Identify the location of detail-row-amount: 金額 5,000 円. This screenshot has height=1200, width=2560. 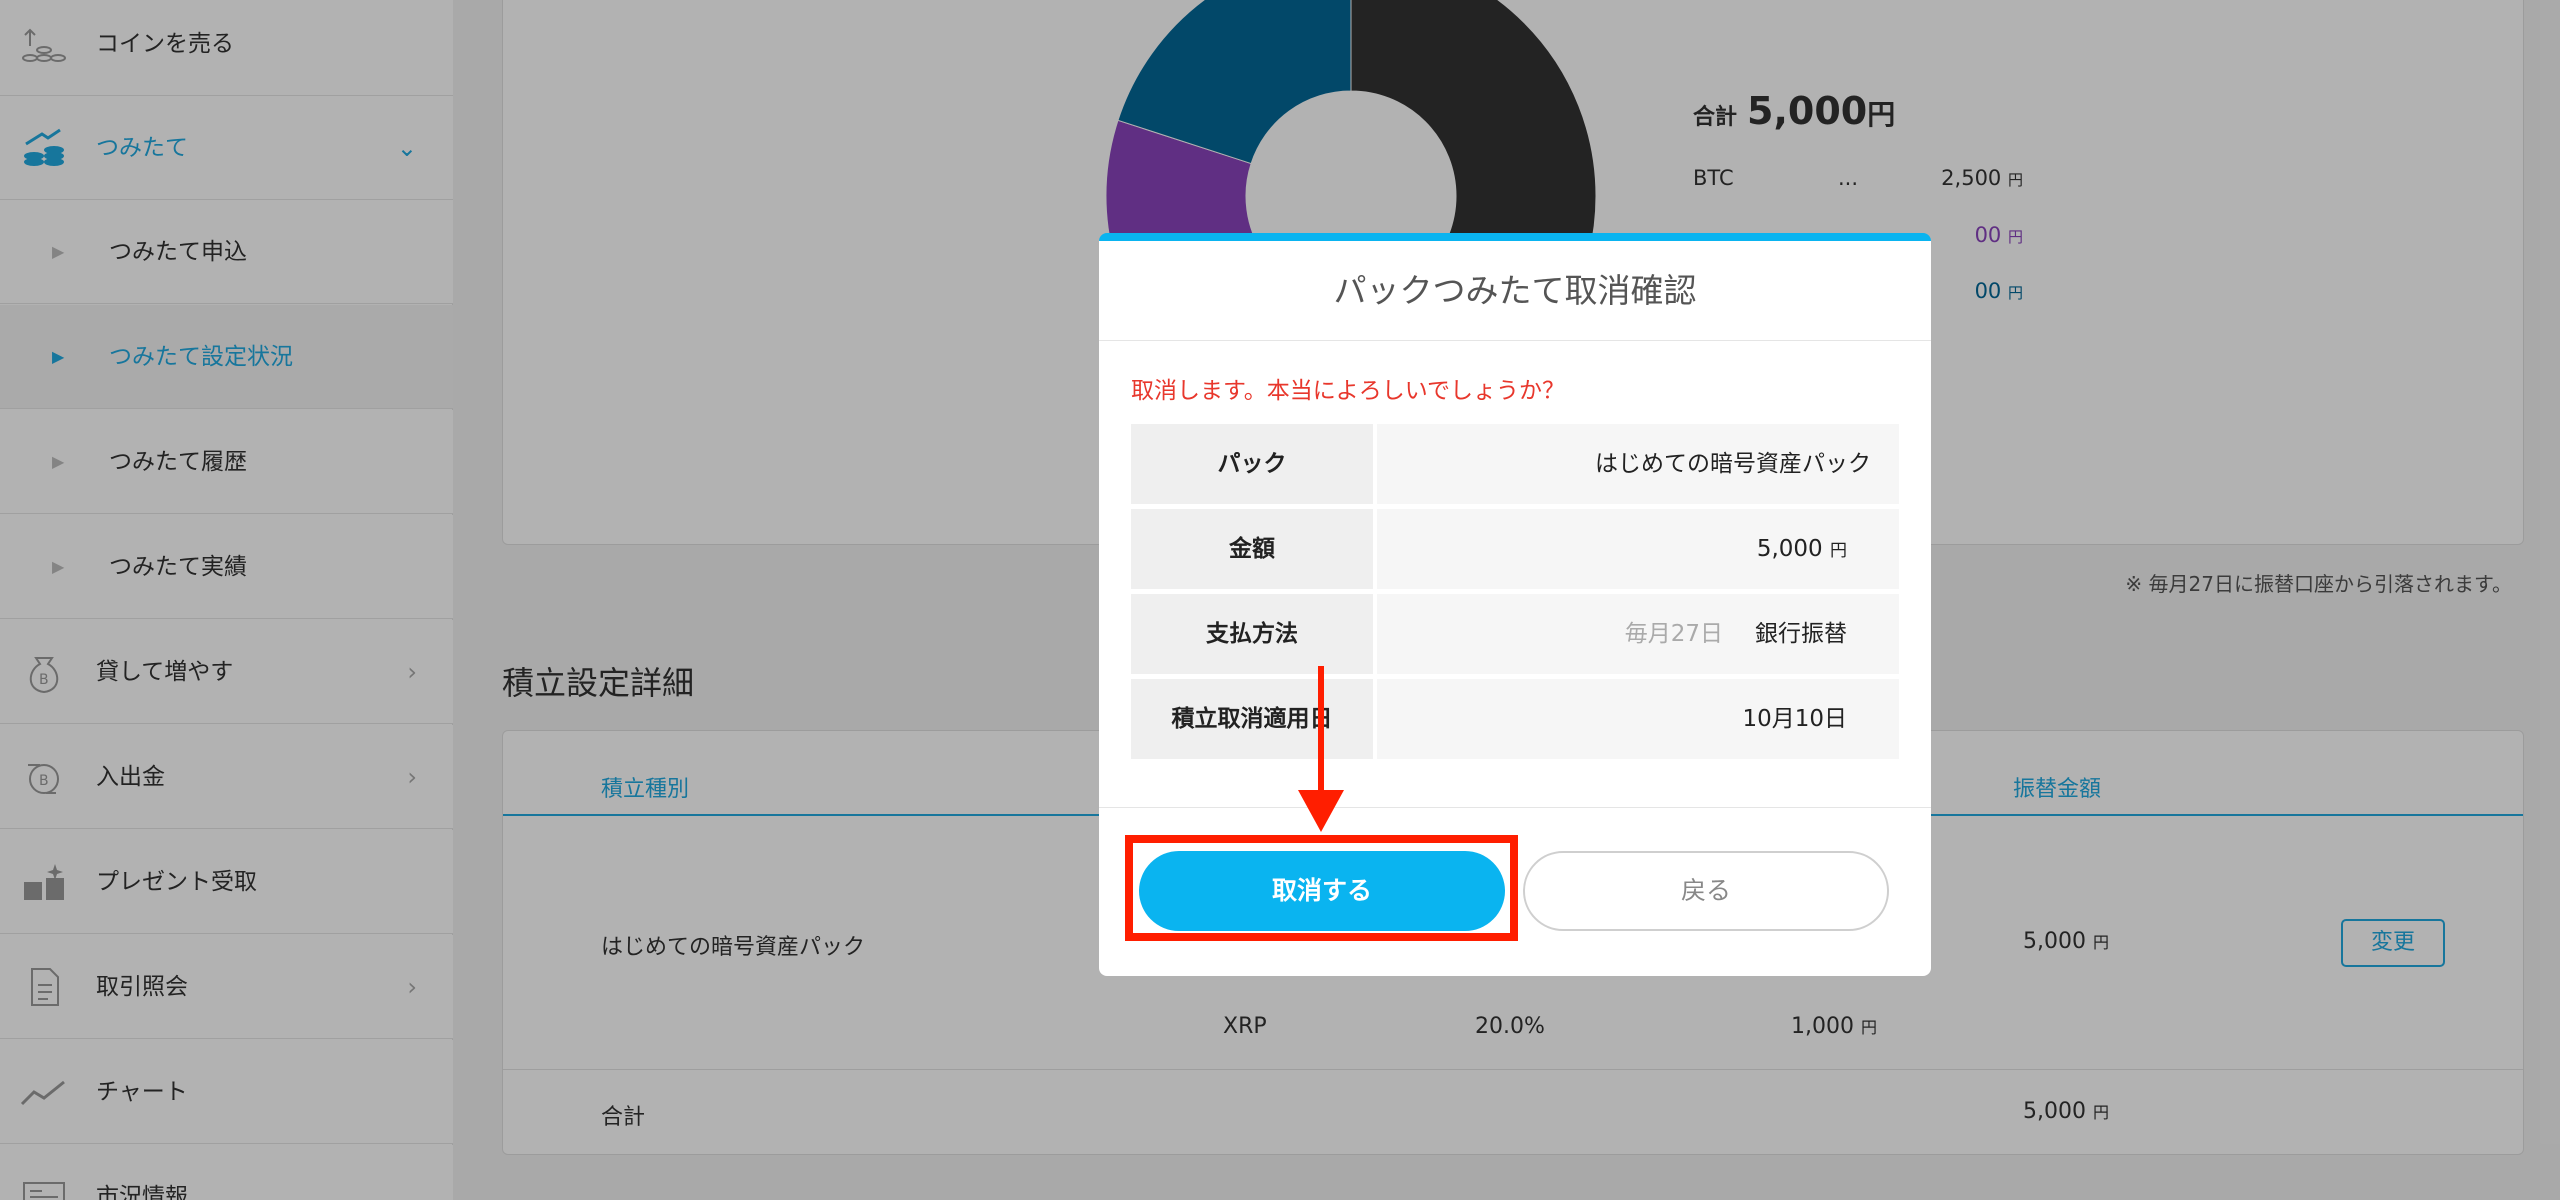
(1515, 549).